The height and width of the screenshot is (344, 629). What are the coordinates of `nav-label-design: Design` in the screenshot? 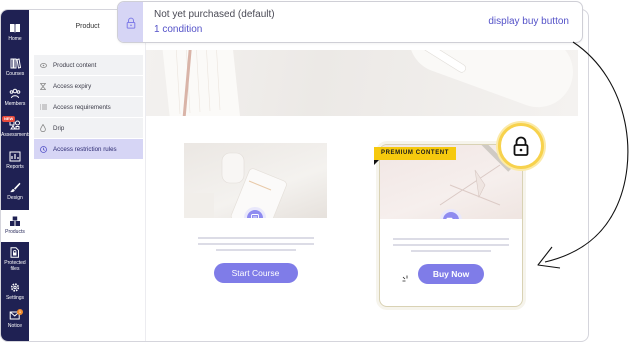 It's located at (15, 198).